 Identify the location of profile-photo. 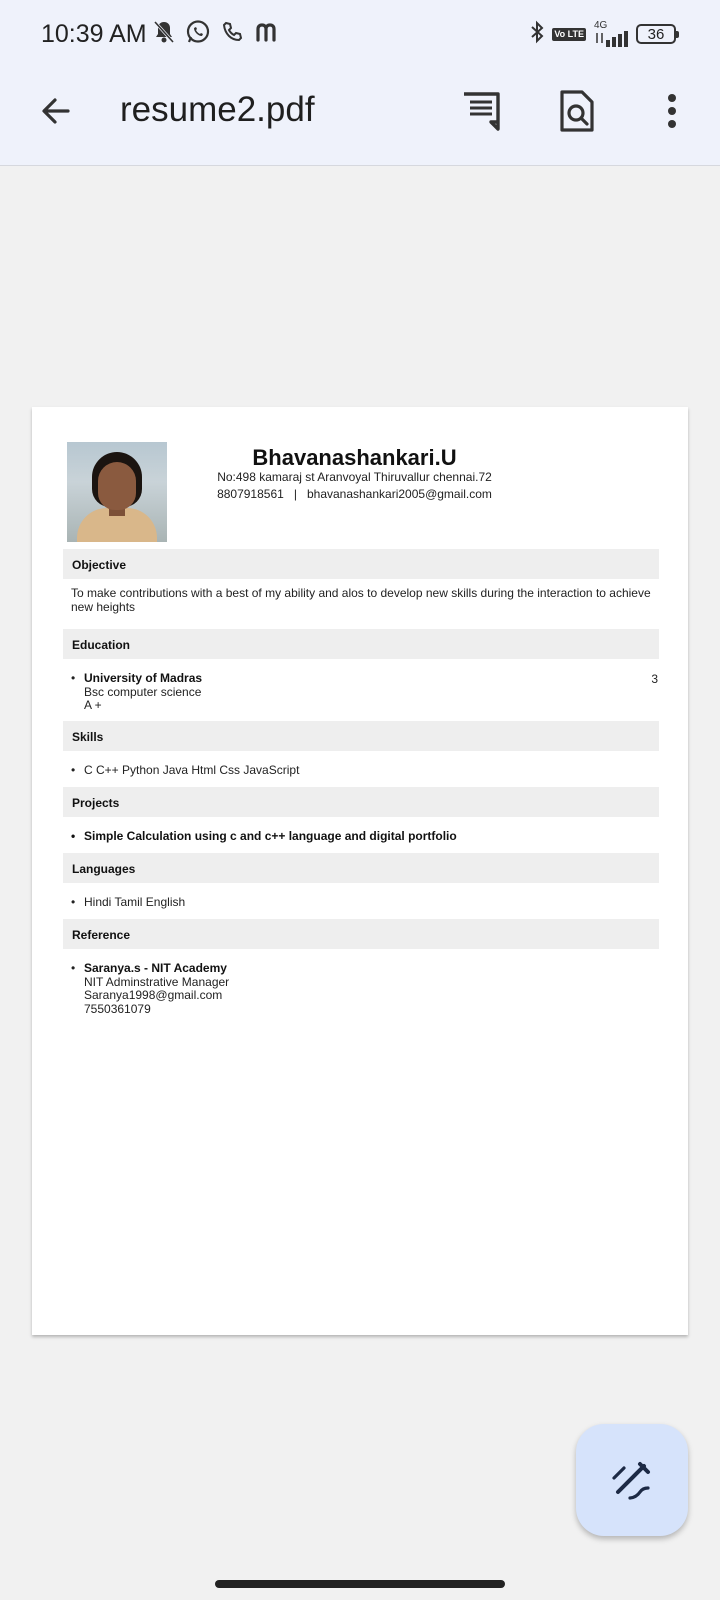
(117, 492).